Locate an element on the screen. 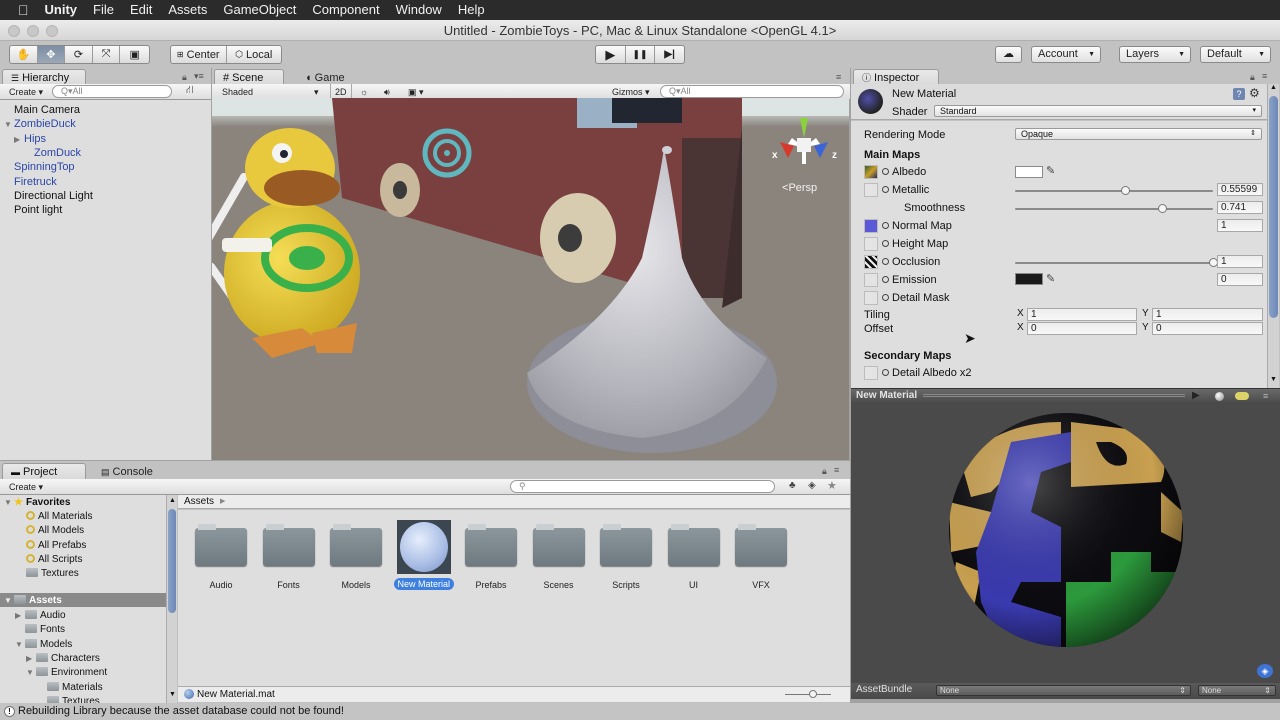 The width and height of the screenshot is (1280, 720). preview-play-icon: ▶ is located at coordinates (1196, 396).